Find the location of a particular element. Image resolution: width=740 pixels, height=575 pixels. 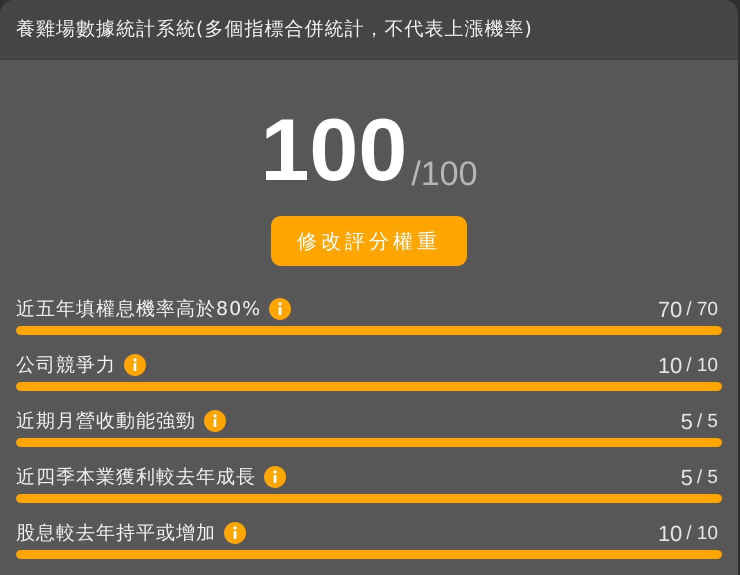

criterion-score: 70 is located at coordinates (670, 310).